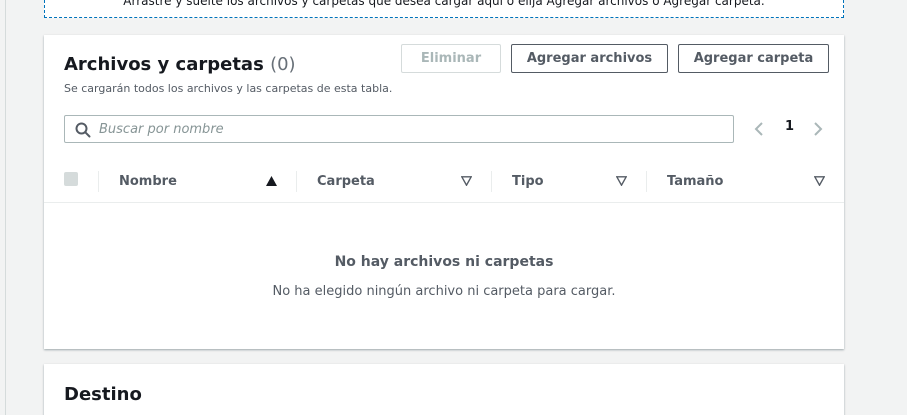  What do you see at coordinates (83, 130) in the screenshot?
I see `search-icon` at bounding box center [83, 130].